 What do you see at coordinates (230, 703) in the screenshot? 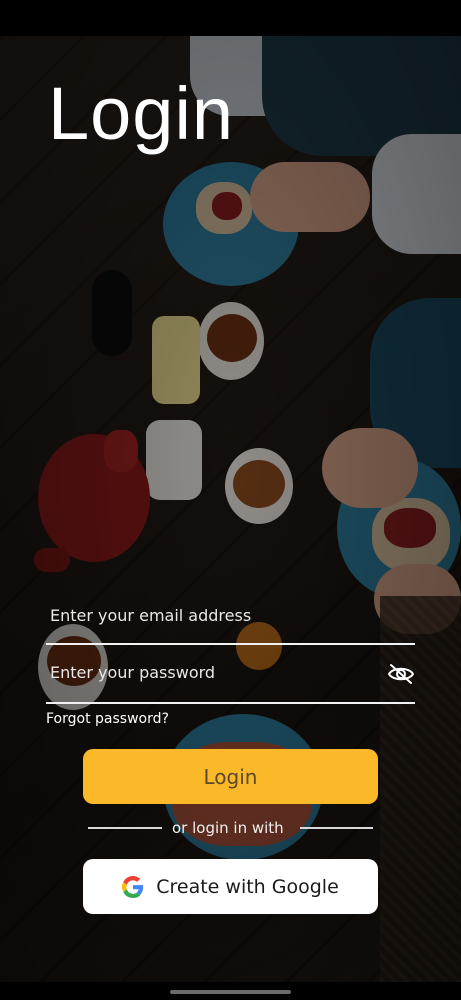
I see `password-field-underline` at bounding box center [230, 703].